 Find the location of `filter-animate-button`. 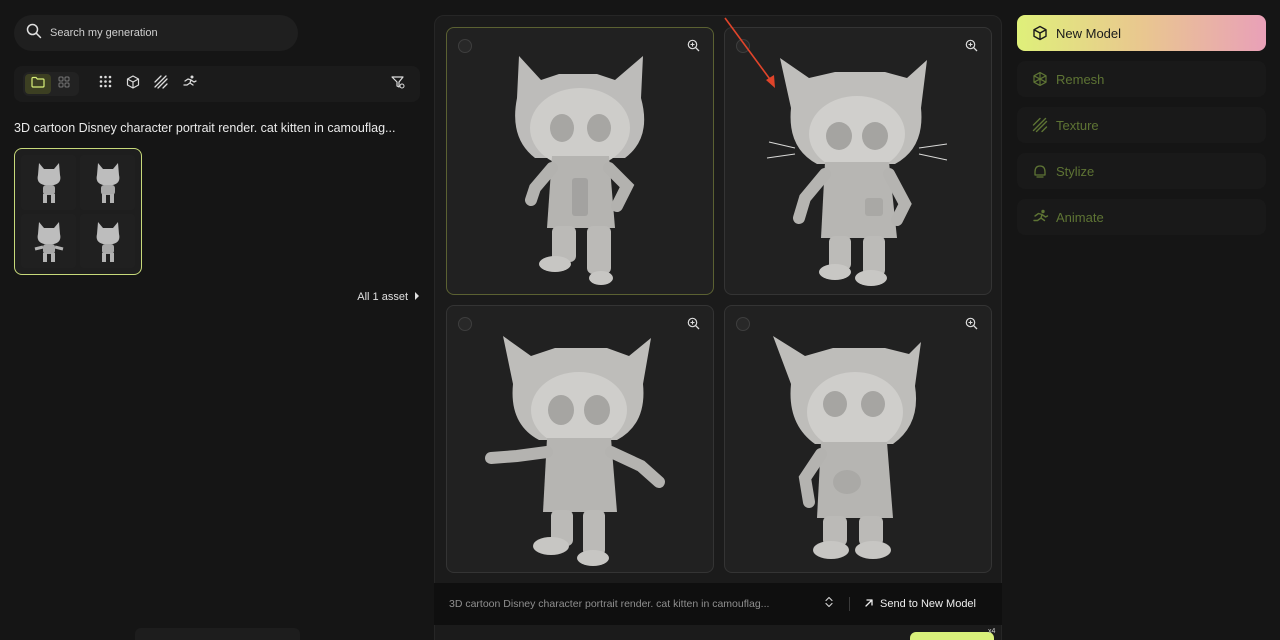

filter-animate-button is located at coordinates (189, 84).